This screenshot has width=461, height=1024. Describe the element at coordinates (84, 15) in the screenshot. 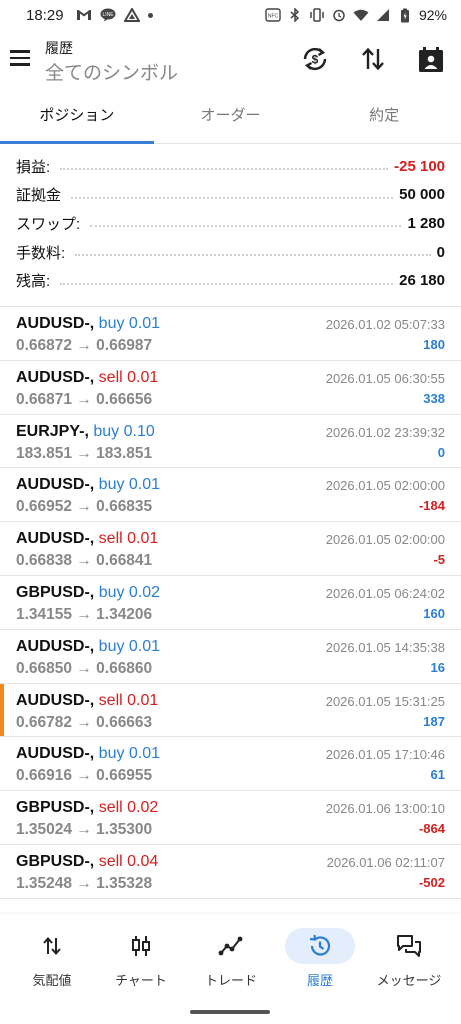

I see `gmail-icon` at that location.